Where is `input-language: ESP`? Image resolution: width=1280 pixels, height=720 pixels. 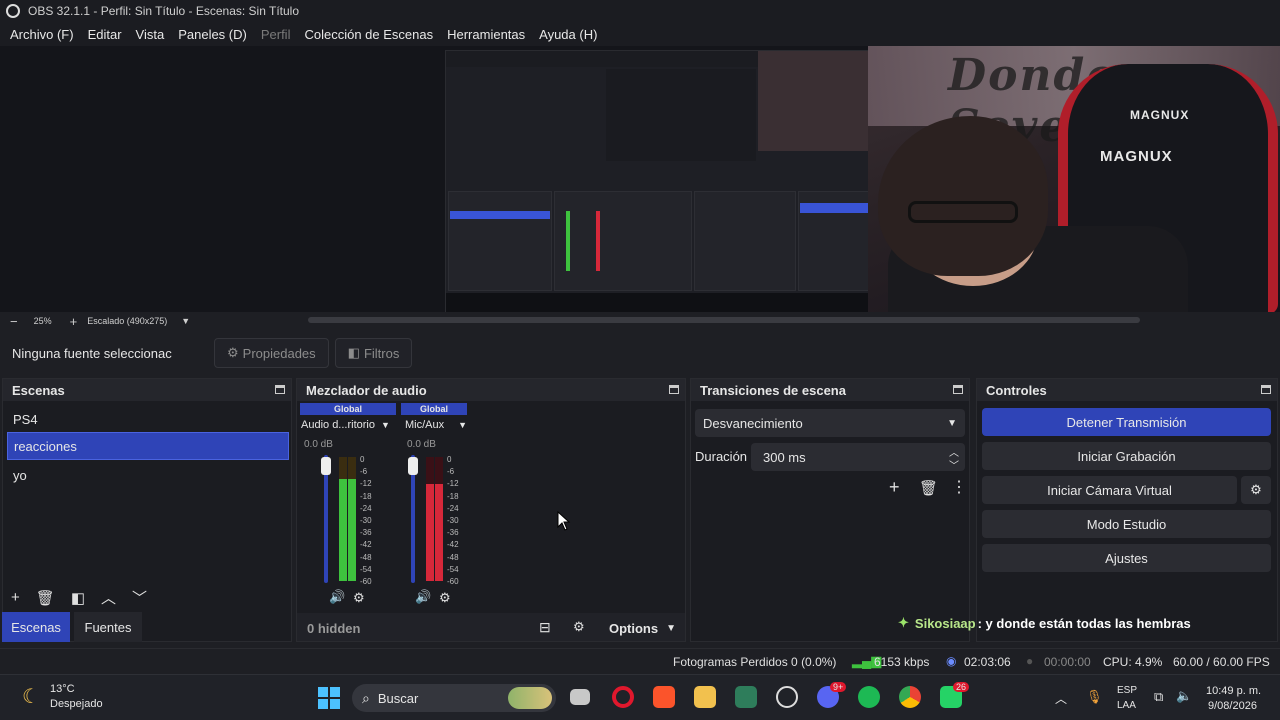
input-language: ESP is located at coordinates (1127, 690).